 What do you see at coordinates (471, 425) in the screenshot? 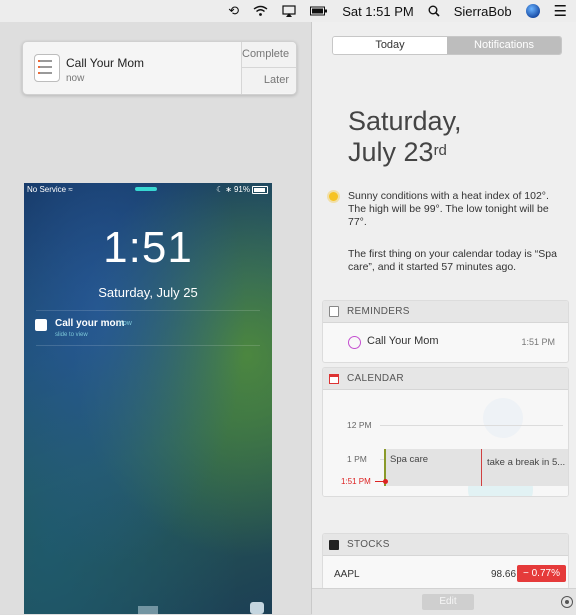
I see `hour-line` at bounding box center [471, 425].